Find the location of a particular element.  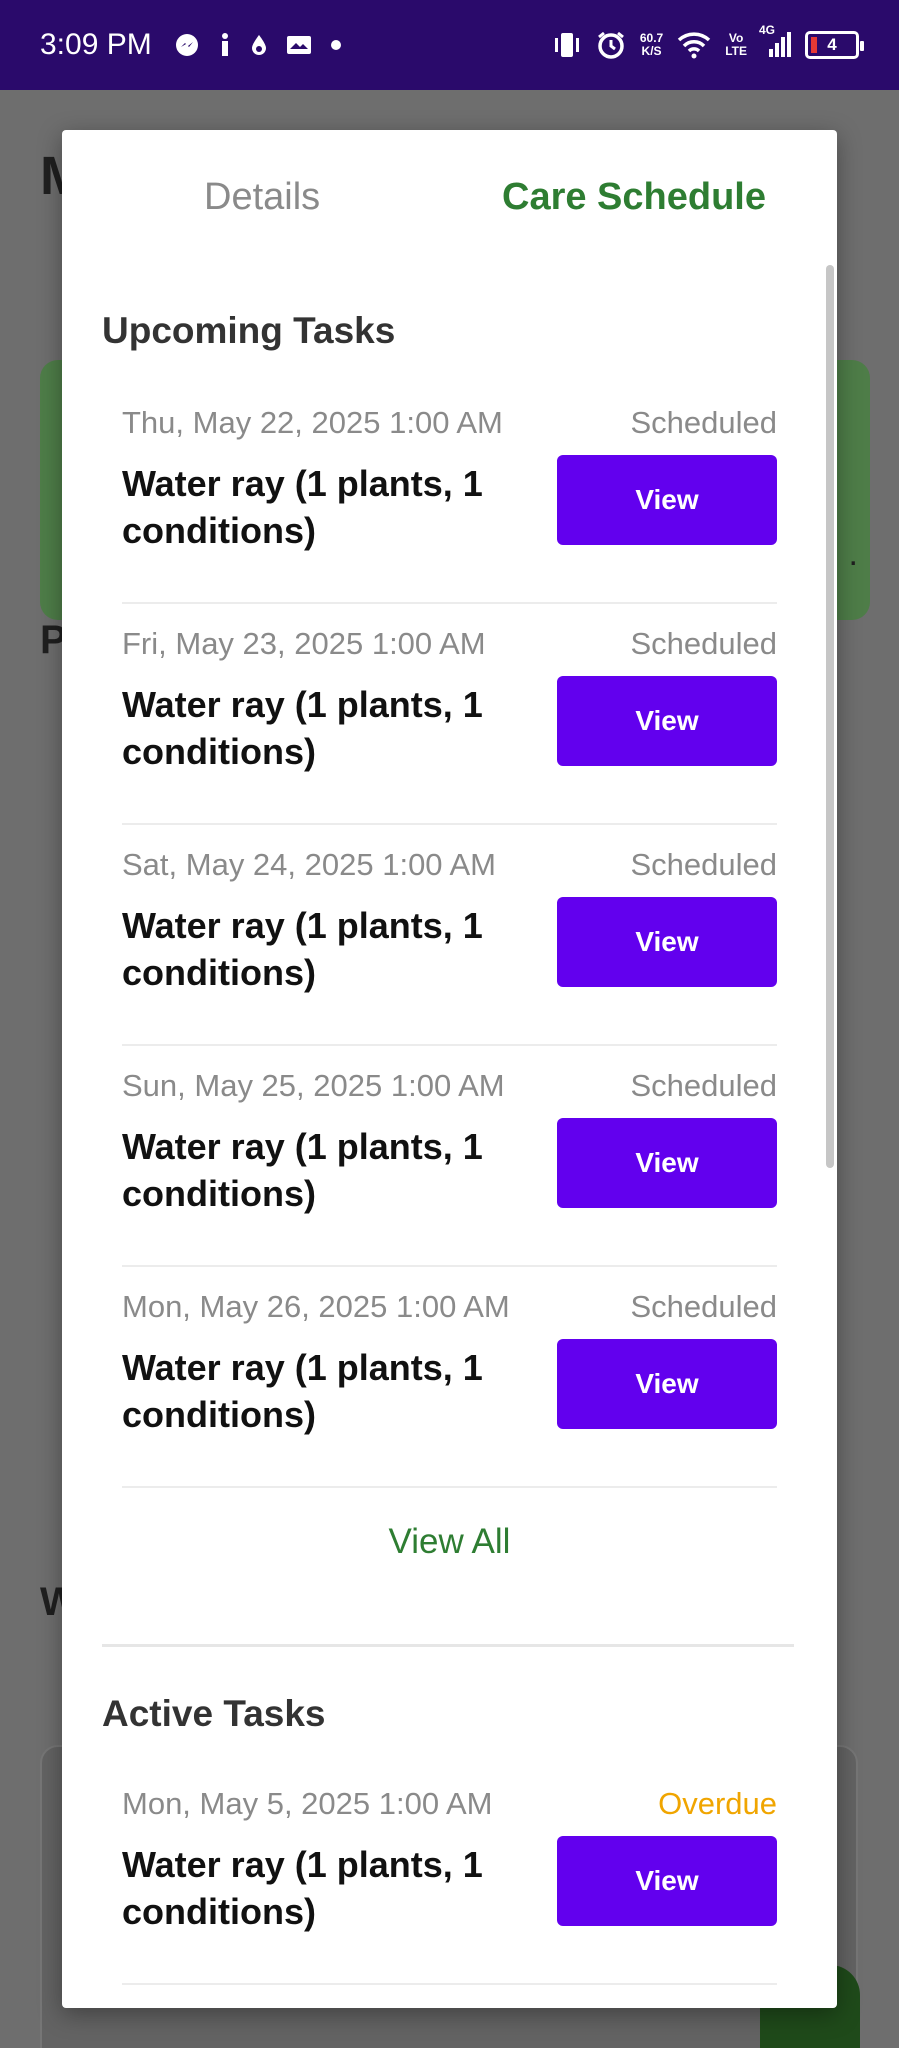

status-time: 3:09 PM is located at coordinates (96, 44).